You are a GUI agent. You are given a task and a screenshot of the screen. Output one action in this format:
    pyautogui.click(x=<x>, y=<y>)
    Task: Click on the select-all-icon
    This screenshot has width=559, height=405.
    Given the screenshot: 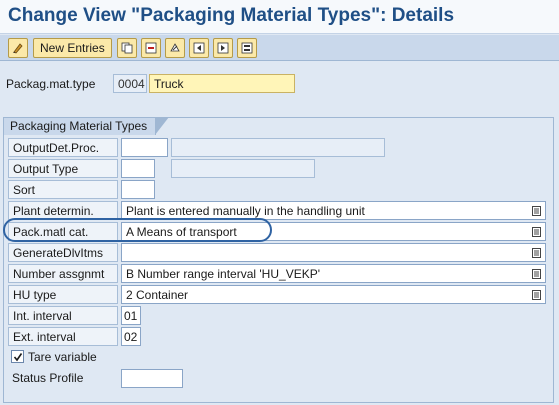 What is the action you would take?
    pyautogui.click(x=247, y=48)
    